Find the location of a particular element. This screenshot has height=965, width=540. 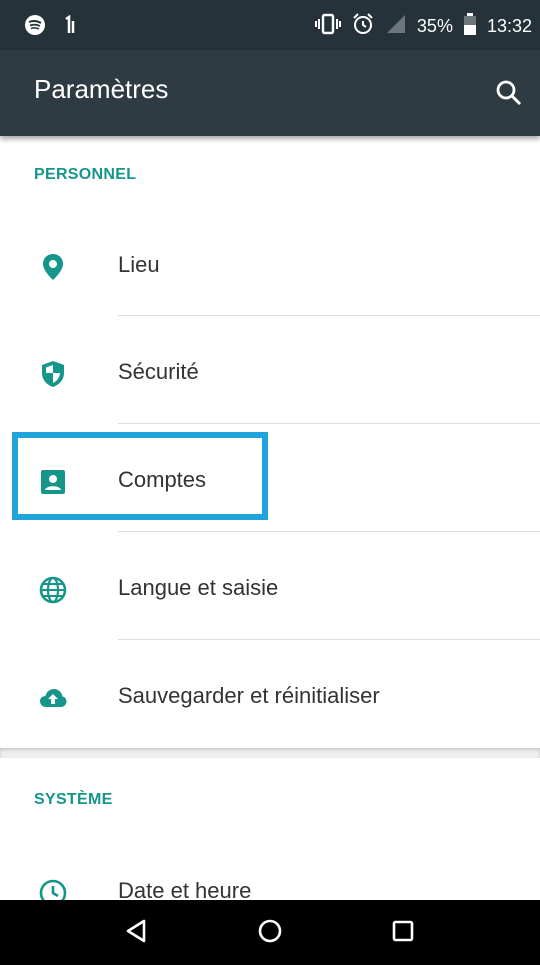

section-separator is located at coordinates (270, 753).